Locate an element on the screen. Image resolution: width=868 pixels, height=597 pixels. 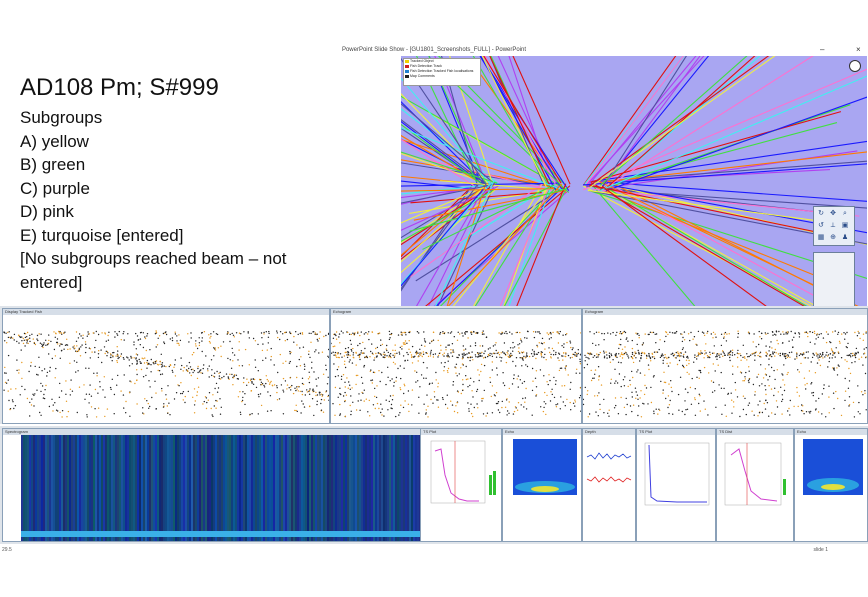
grid-icon: ▦ is located at coordinates (821, 238).